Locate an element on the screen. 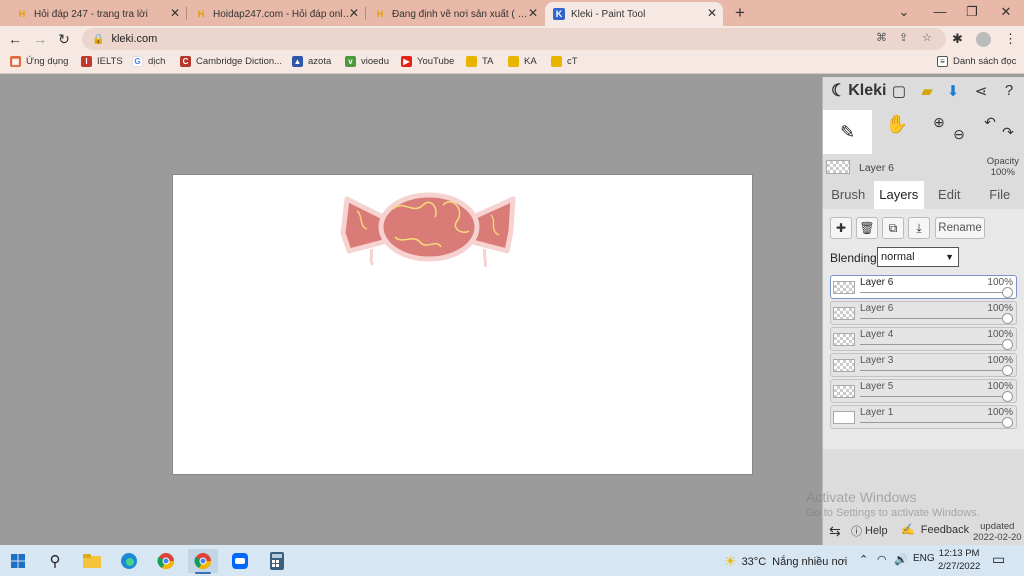 The width and height of the screenshot is (1024, 576). address-bar: 🔒 kleki.com is located at coordinates (514, 39).